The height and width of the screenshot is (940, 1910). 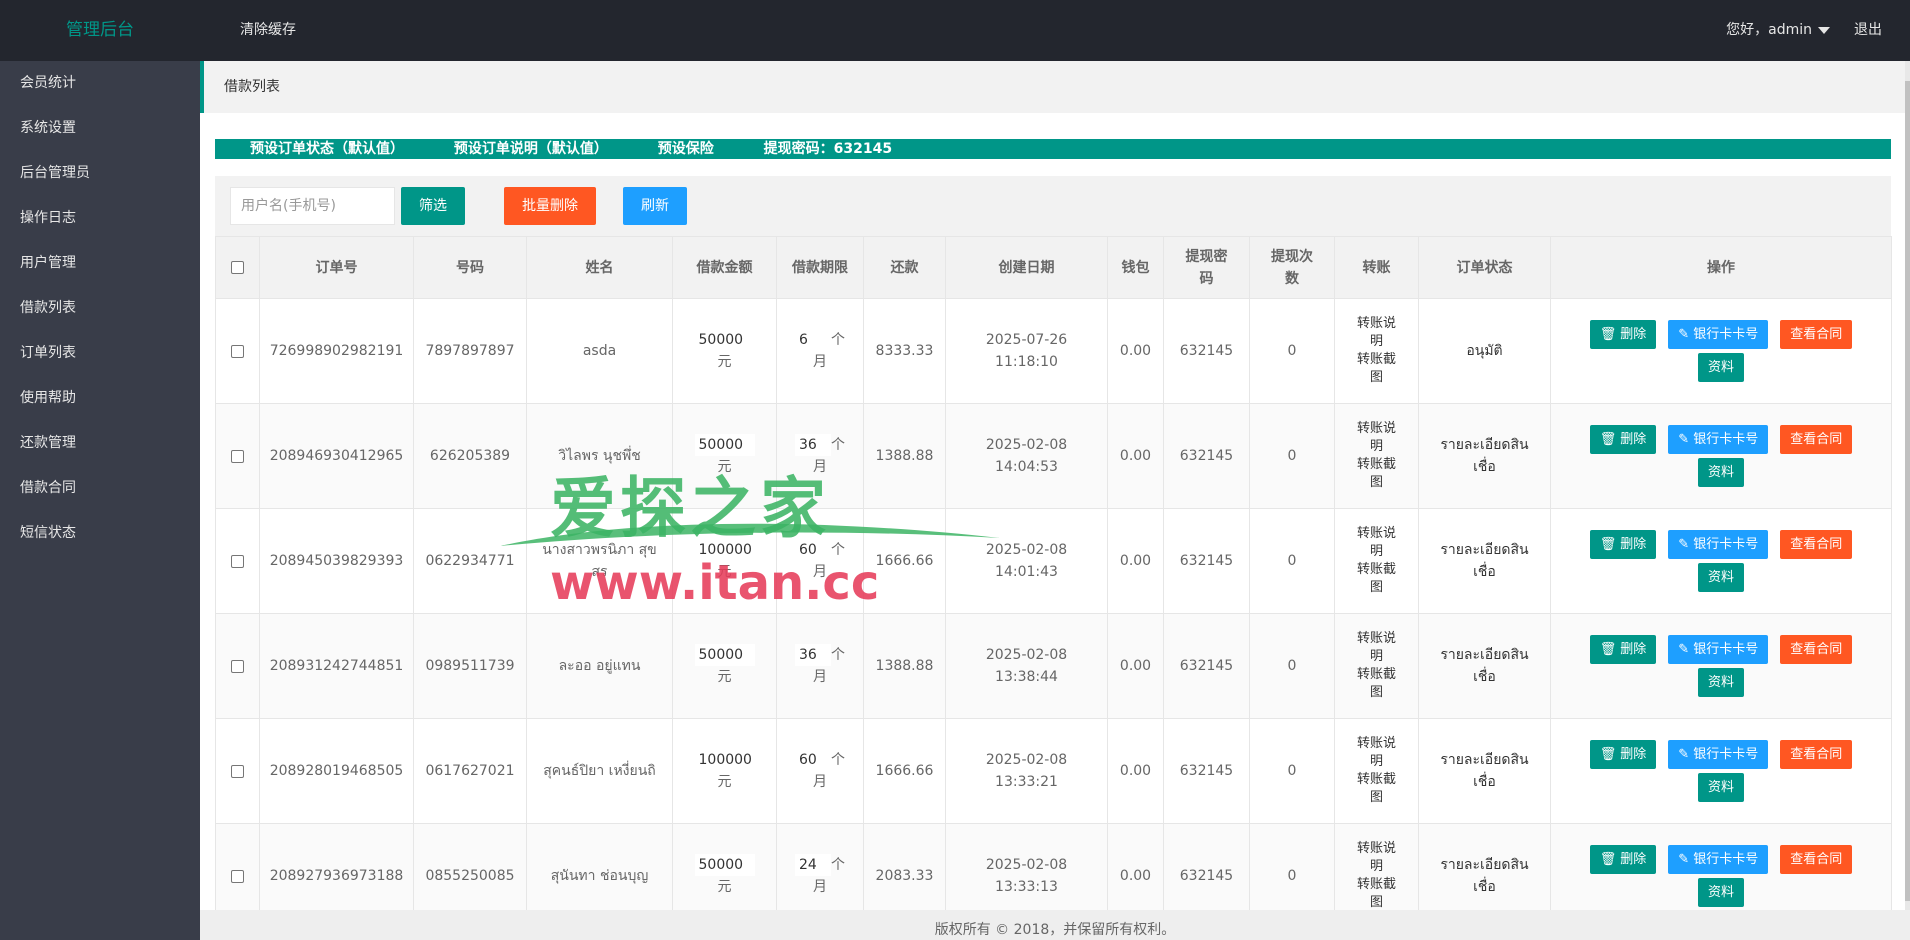 What do you see at coordinates (599, 866) in the screenshot?
I see `customer-name: สุนันทา ช่อนบุญ` at bounding box center [599, 866].